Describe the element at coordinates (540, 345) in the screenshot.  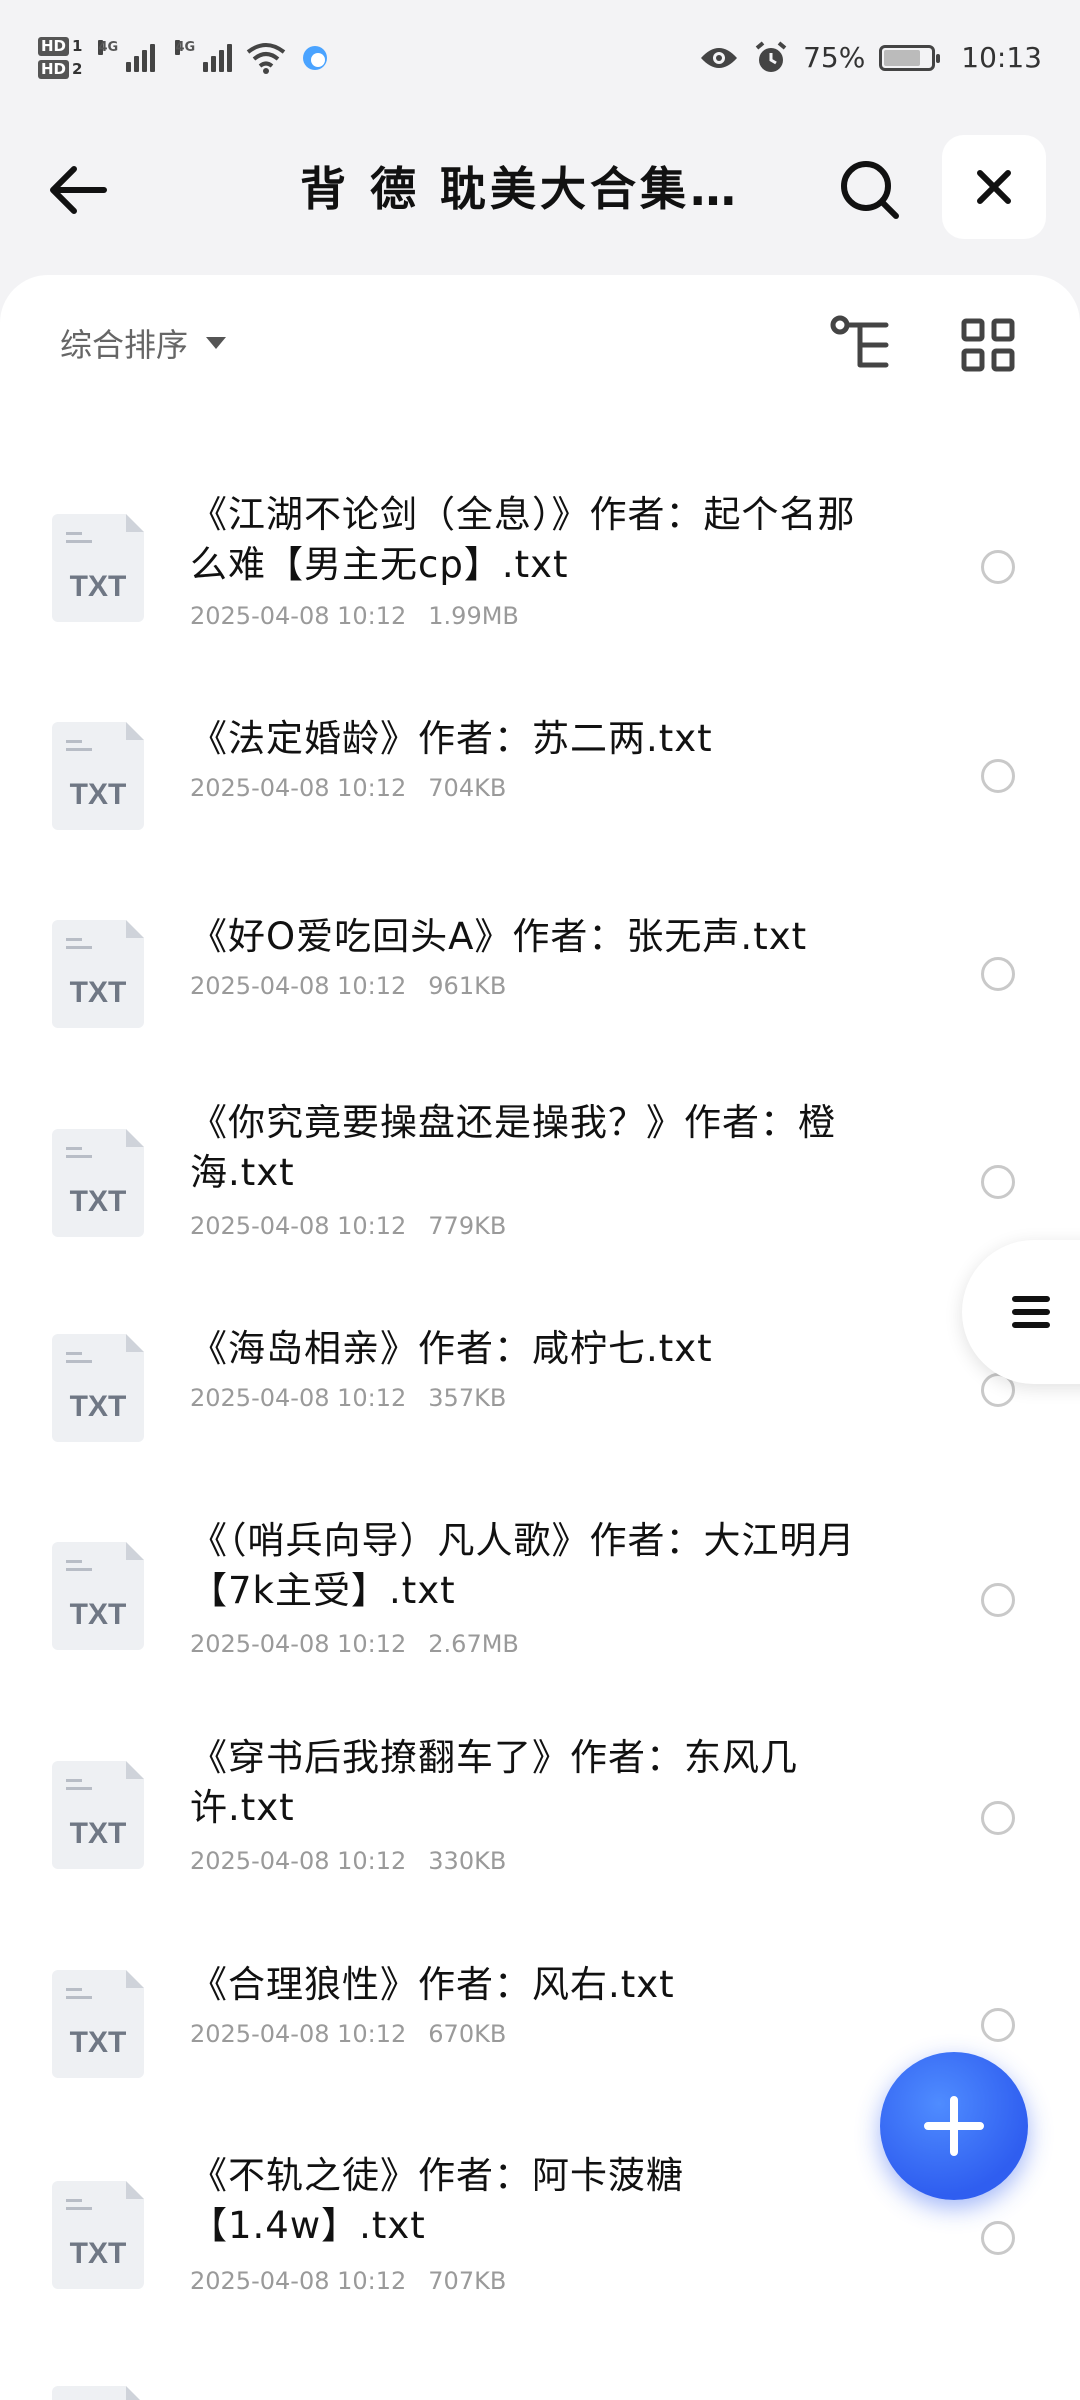
I see `list-toolbar: 综合排序` at that location.